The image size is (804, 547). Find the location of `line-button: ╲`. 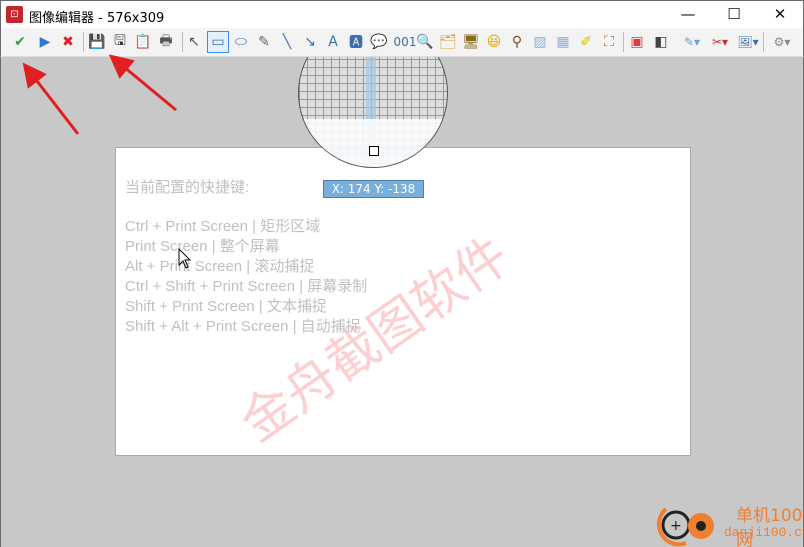

line-button: ╲ is located at coordinates (287, 42).